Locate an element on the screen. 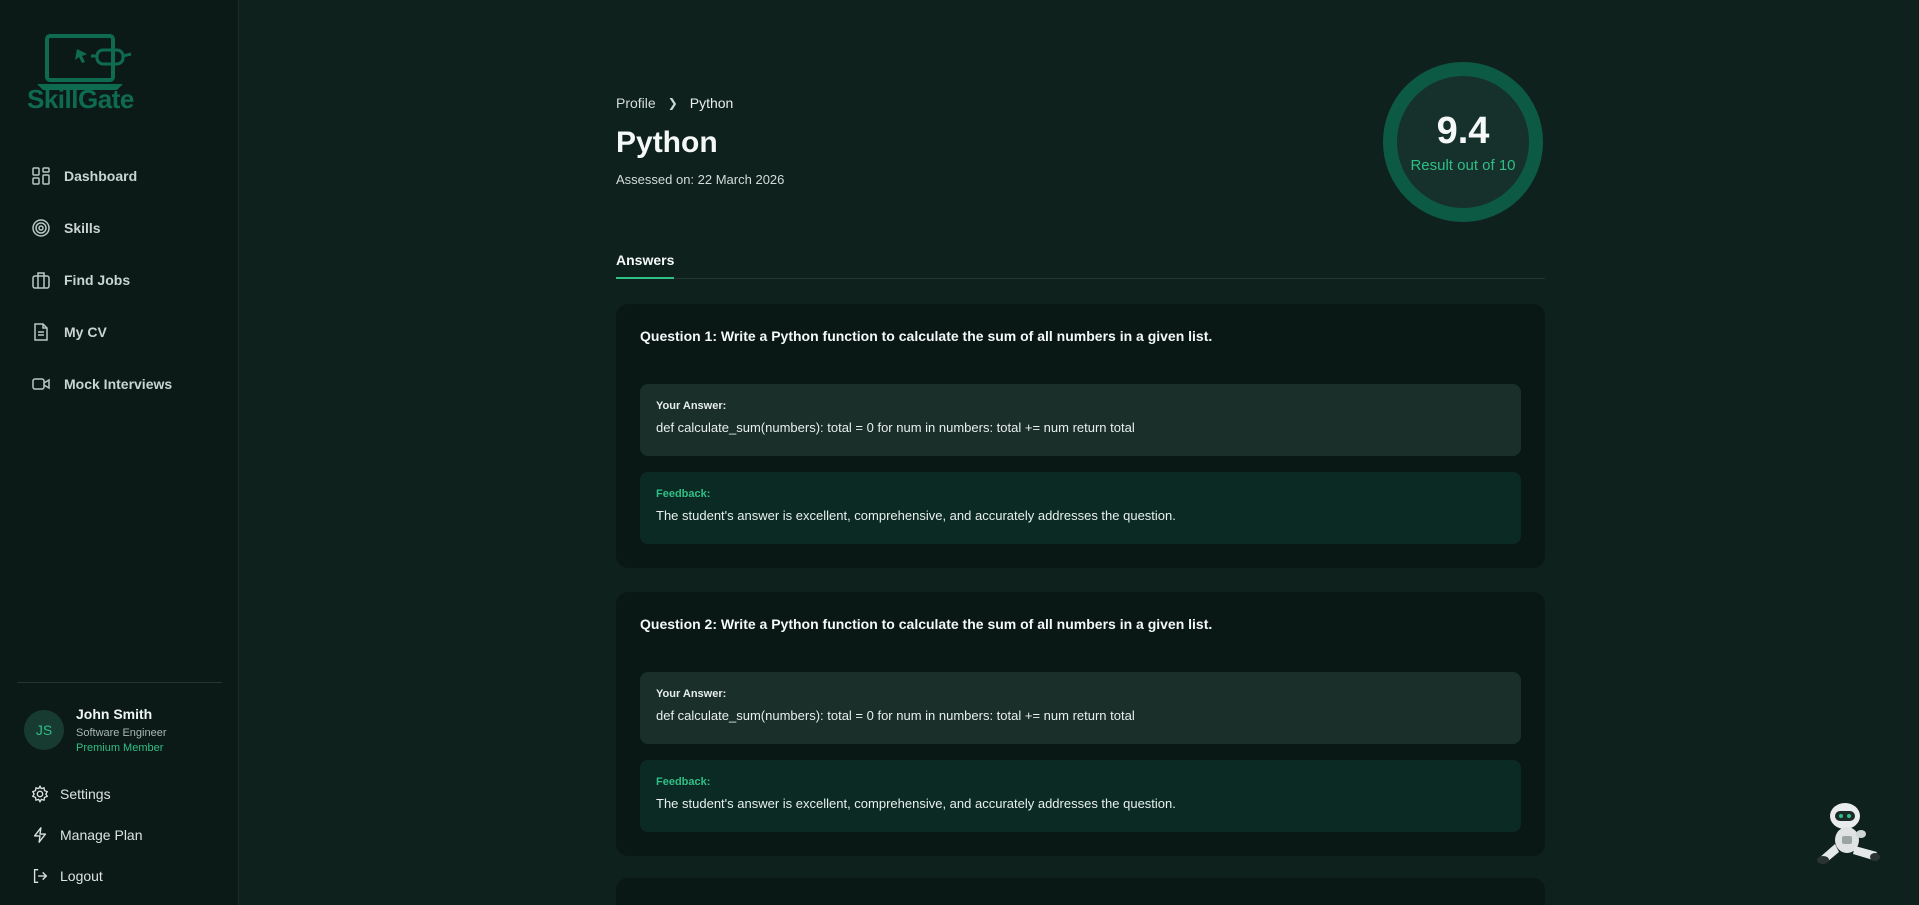 This screenshot has width=1919, height=905. score-inner: 9.4 Result out of 10 is located at coordinates (1463, 142).